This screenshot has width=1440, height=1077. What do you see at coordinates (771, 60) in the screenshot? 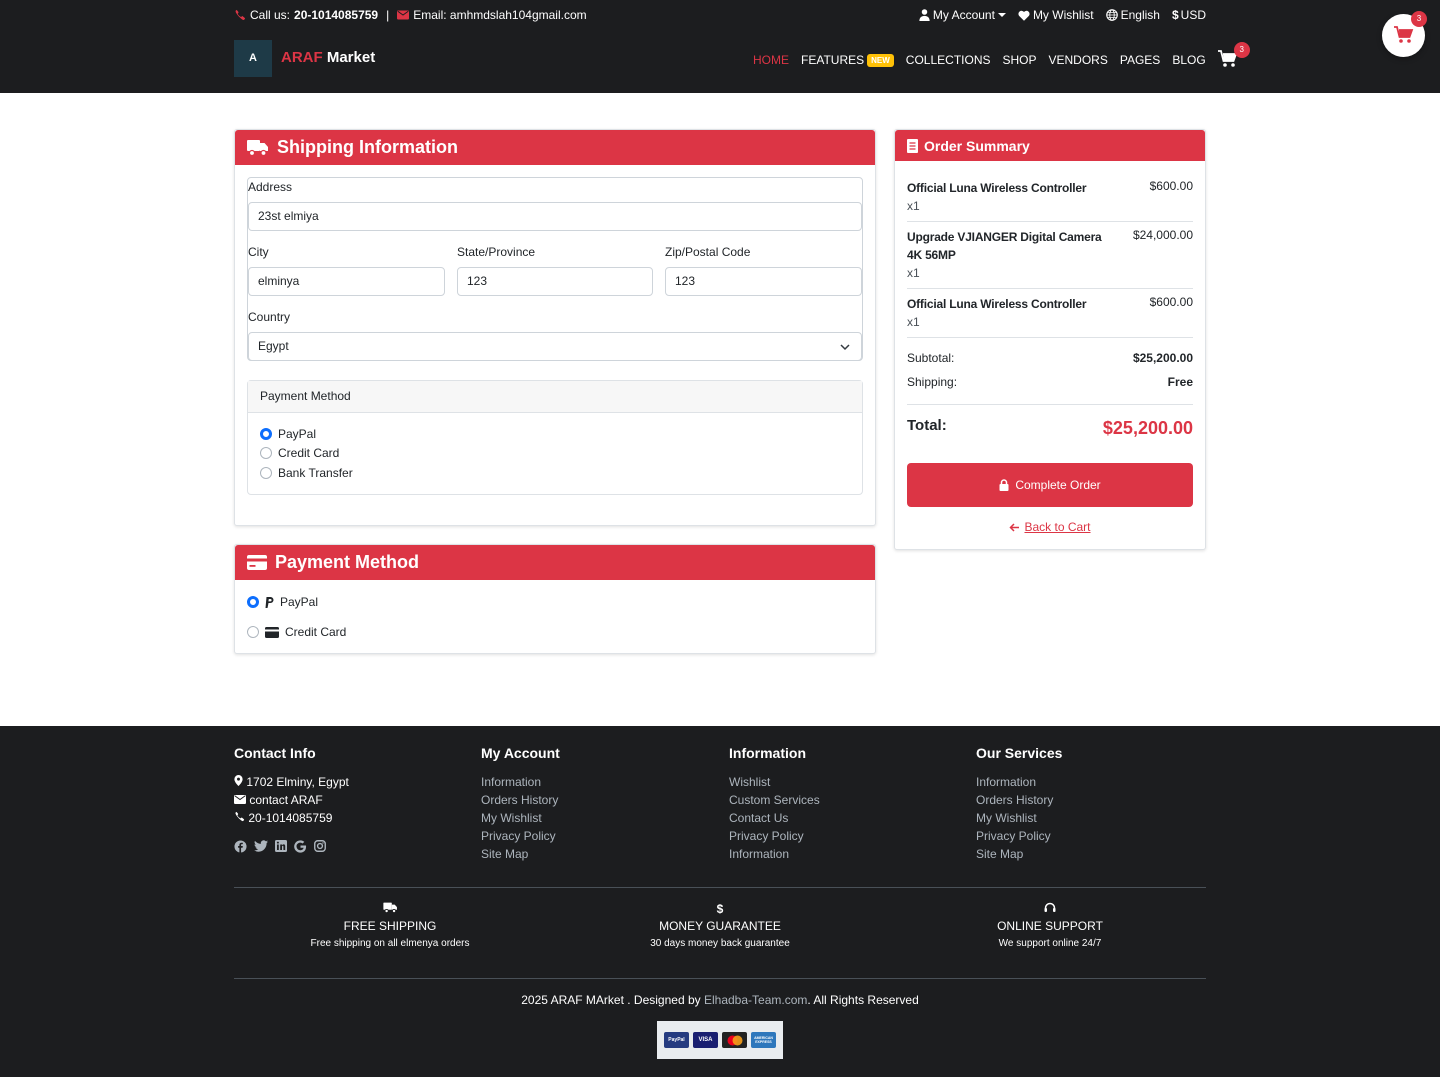
I see `nav-home: HOME` at bounding box center [771, 60].